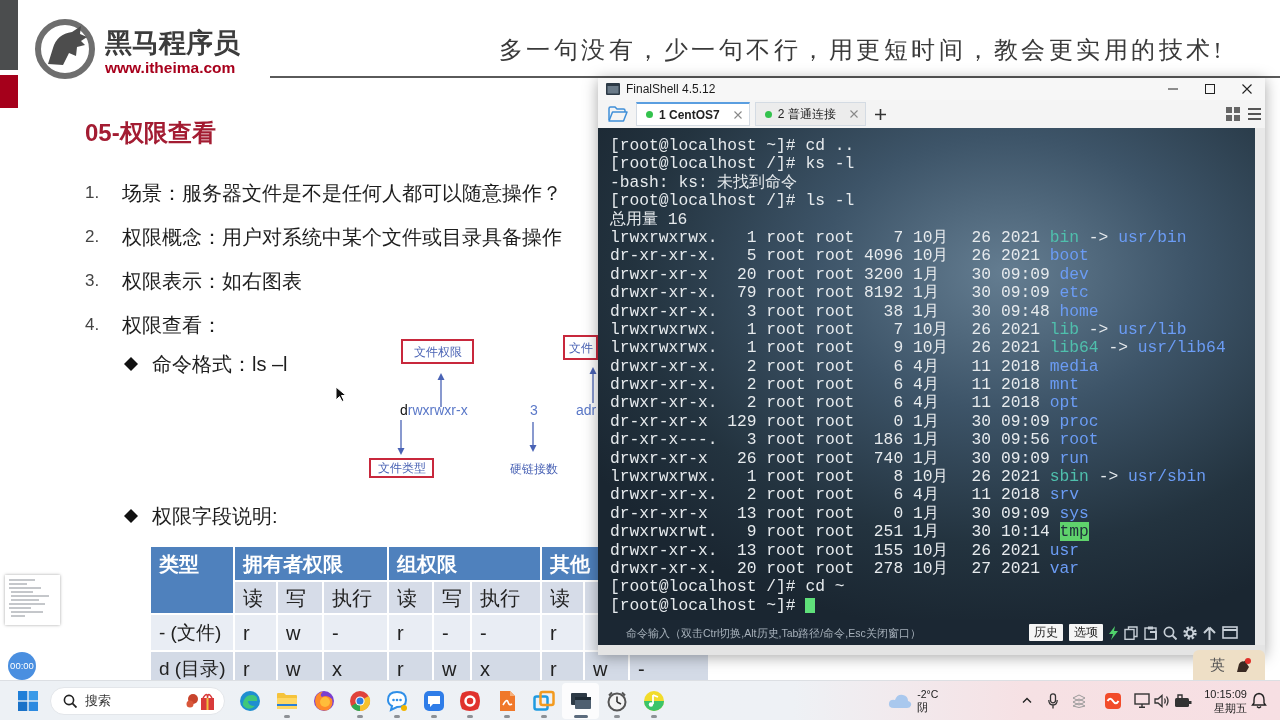 Image resolution: width=1280 pixels, height=720 pixels. What do you see at coordinates (1113, 632) in the screenshot?
I see `lightning-icon` at bounding box center [1113, 632].